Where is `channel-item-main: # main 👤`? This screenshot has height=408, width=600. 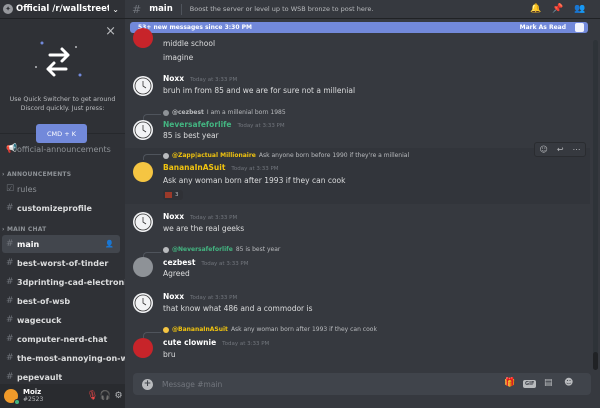 channel-item-main: # main 👤 is located at coordinates (61, 244).